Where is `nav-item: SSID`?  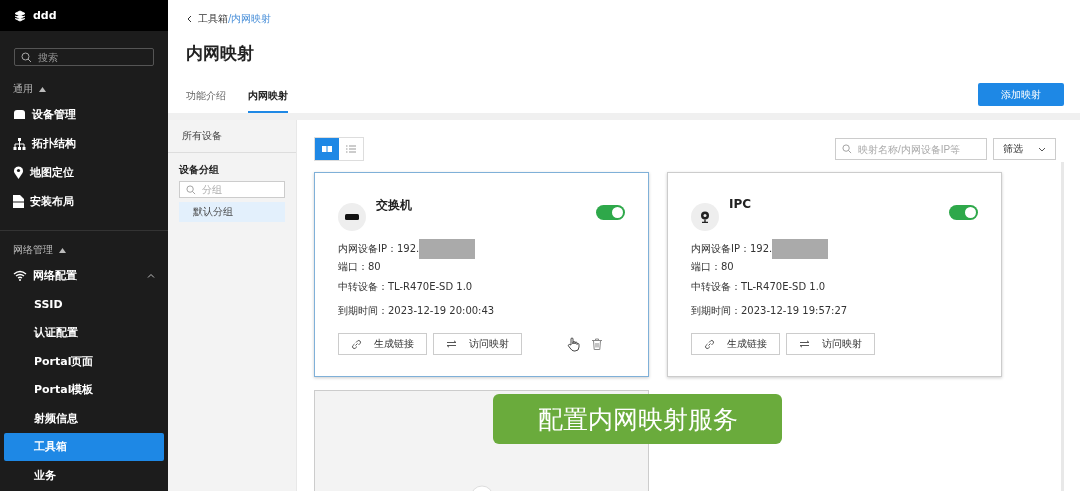
nav-item: SSID is located at coordinates (84, 304).